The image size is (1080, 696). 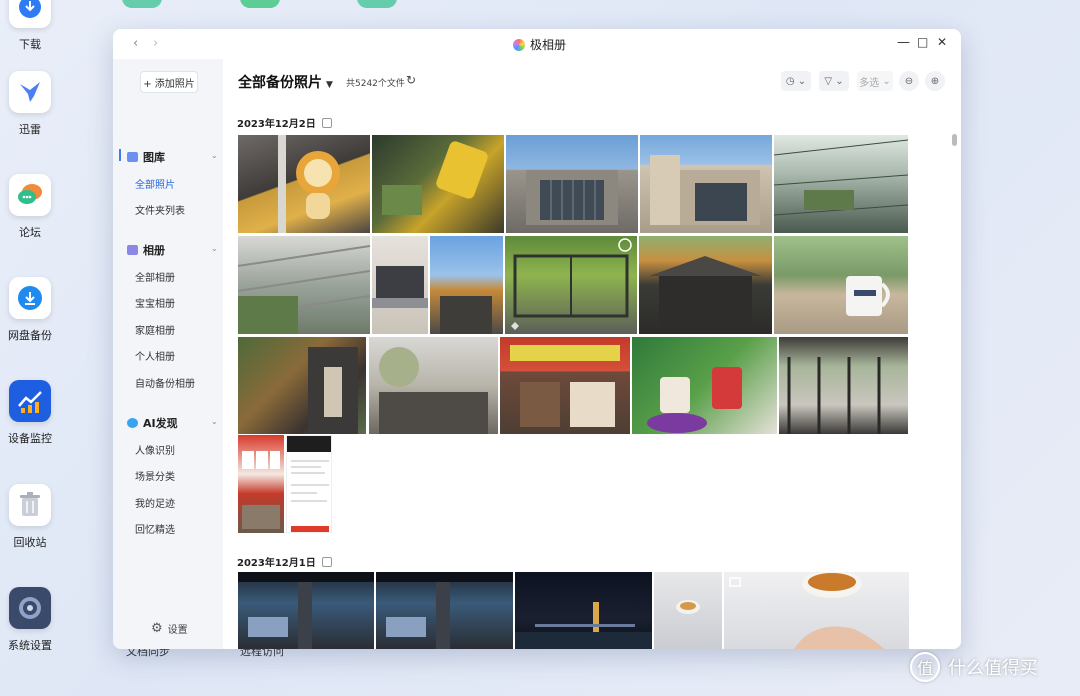 What do you see at coordinates (30, 335) in the screenshot?
I see `dock-label: 网盘备份` at bounding box center [30, 335].